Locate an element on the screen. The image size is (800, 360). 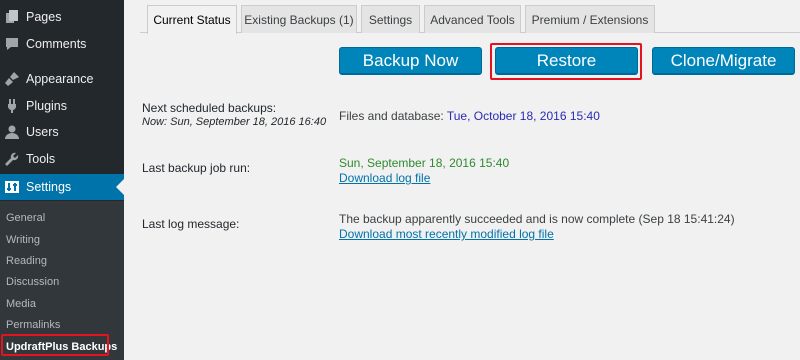
files-database-label: Files and database: is located at coordinates (391, 116).